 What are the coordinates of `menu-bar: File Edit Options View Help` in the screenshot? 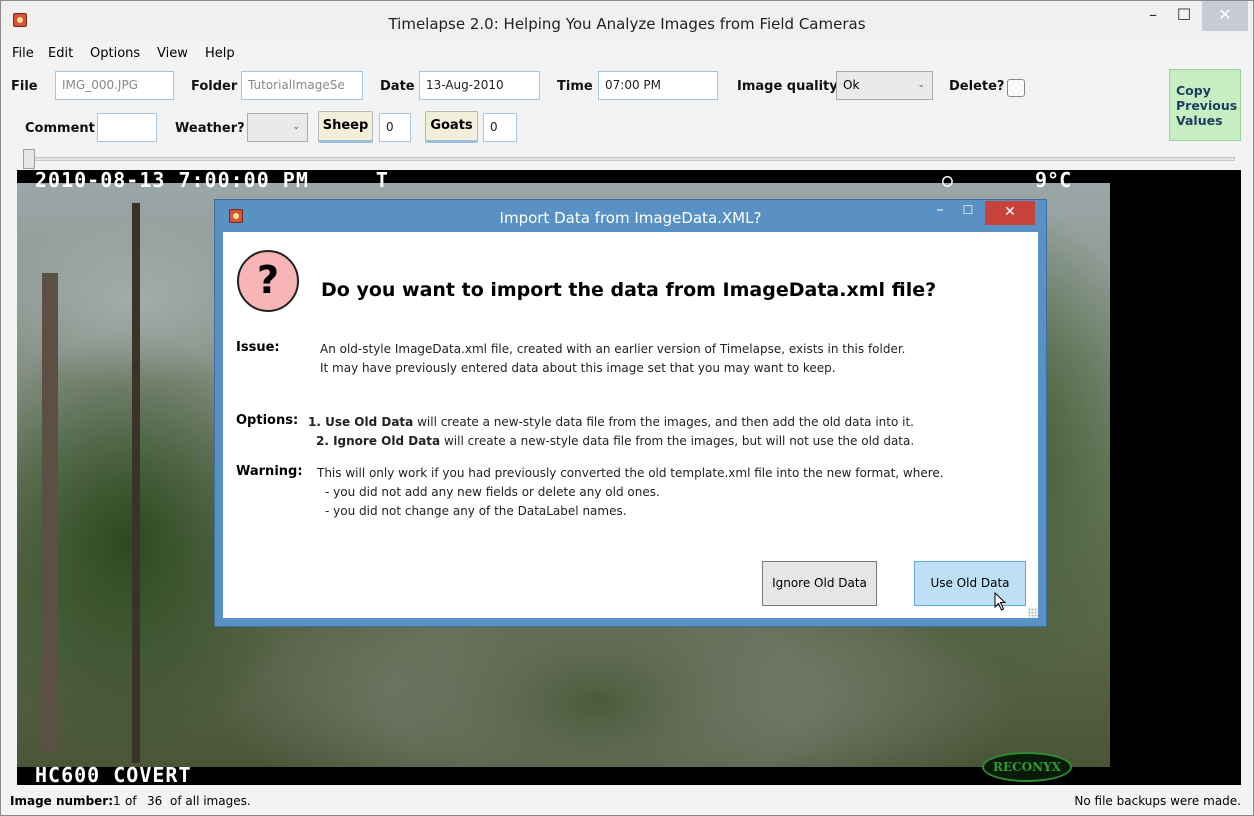 It's located at (627, 54).